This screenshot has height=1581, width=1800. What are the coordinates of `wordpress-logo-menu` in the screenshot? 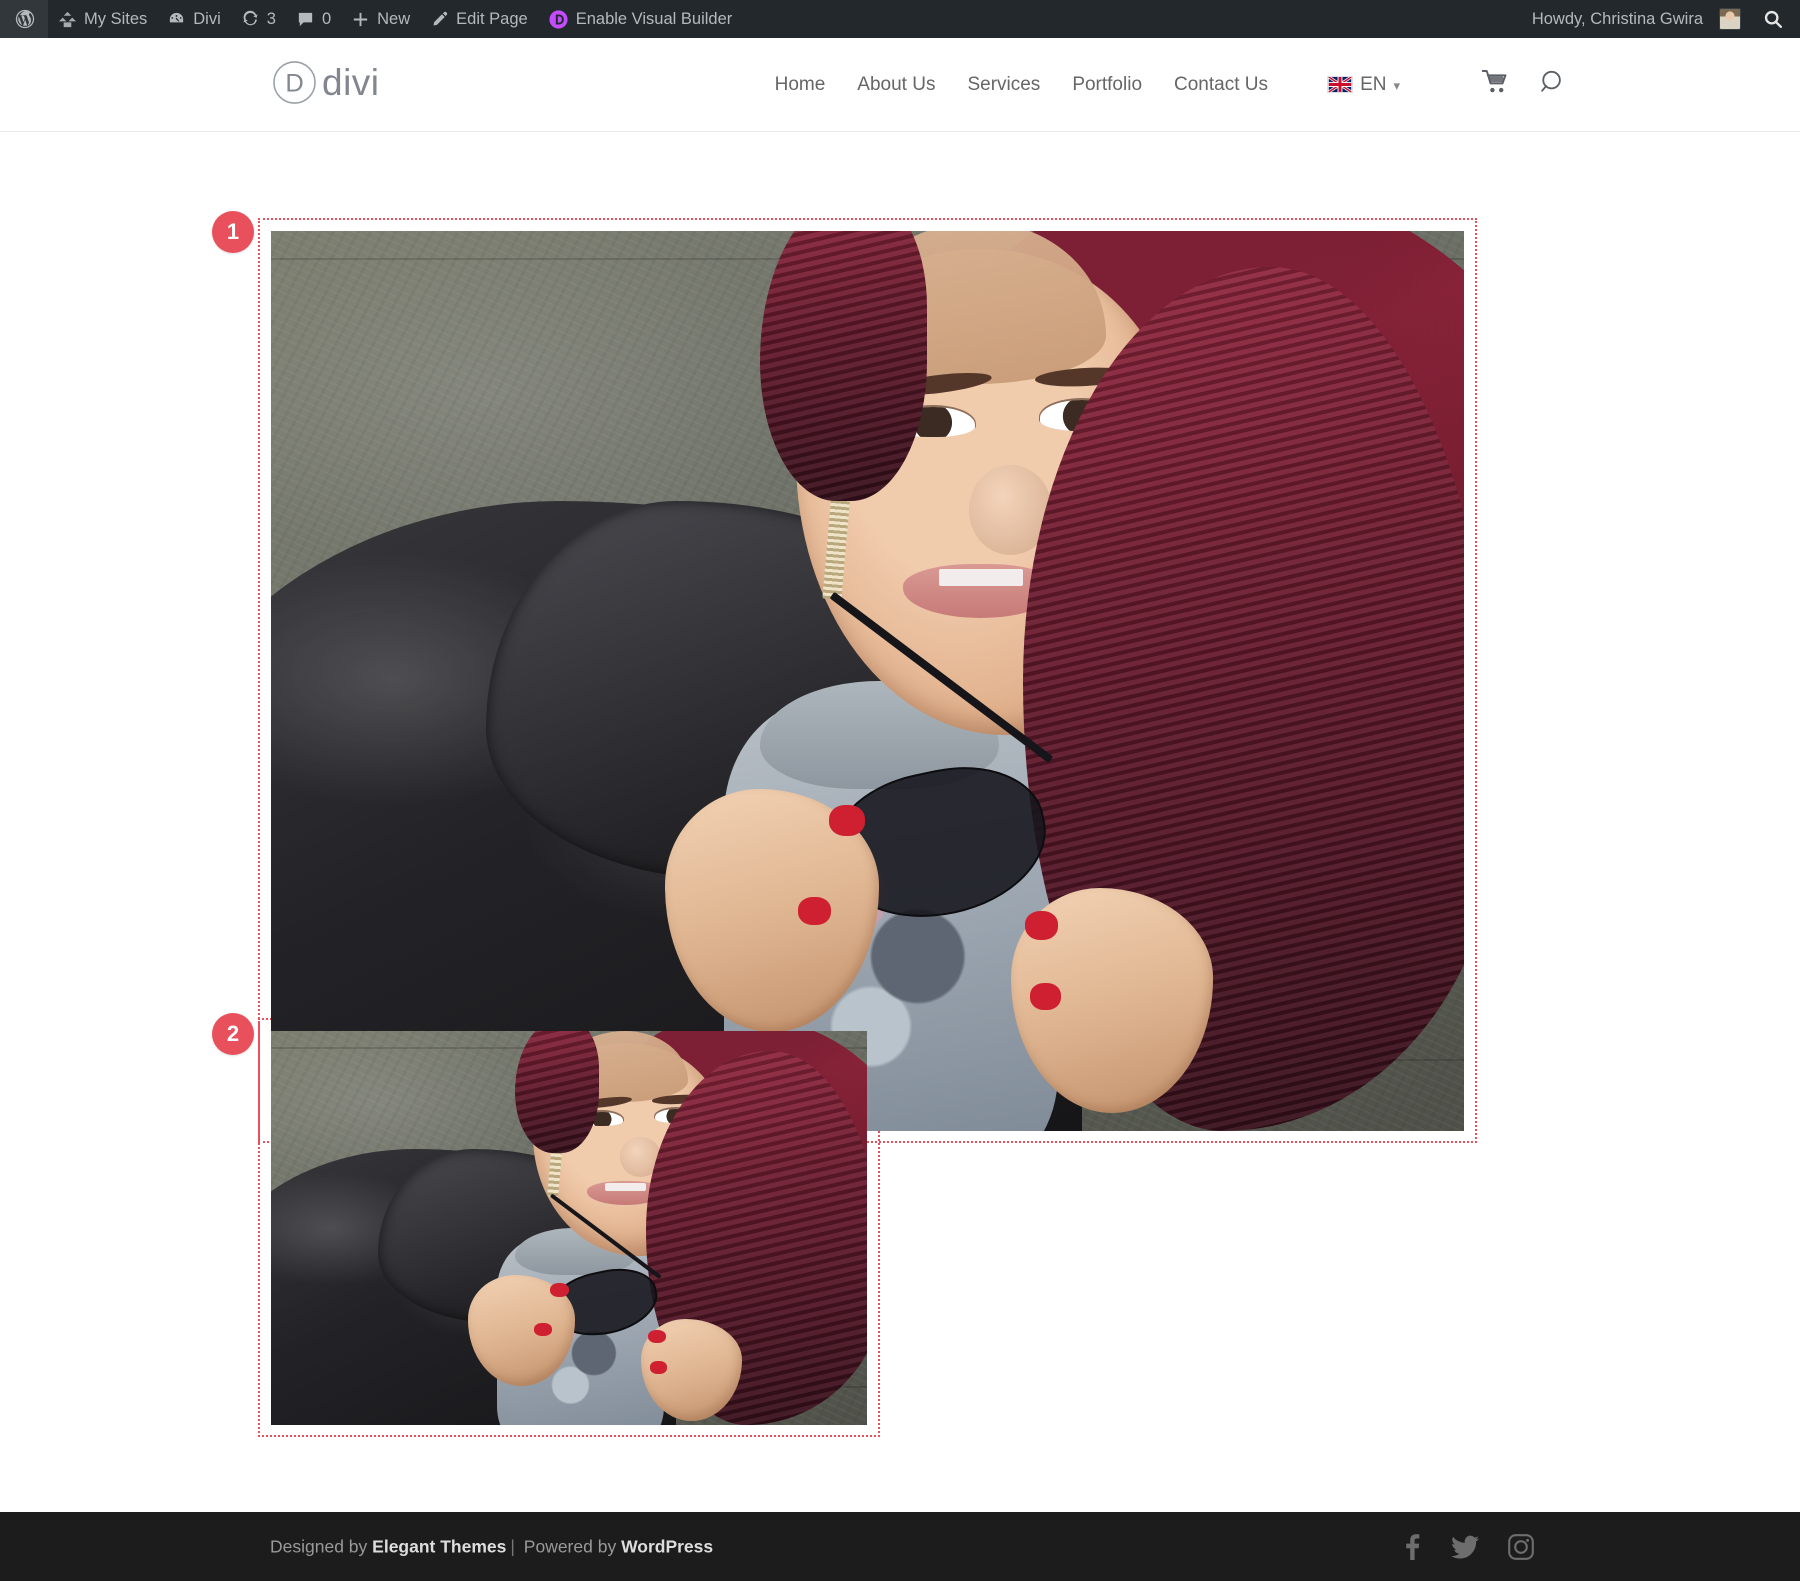 It's located at (24, 19).